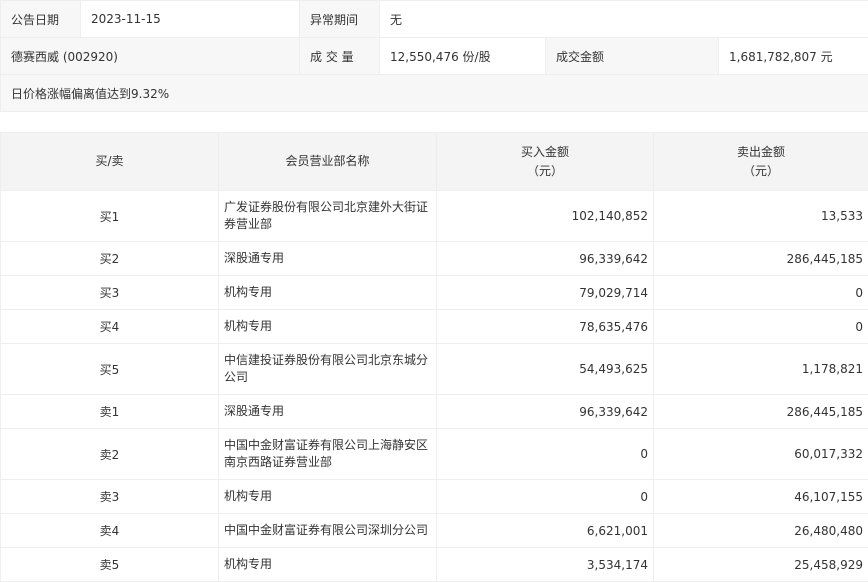  I want to click on row-branch-name: 广发证券股份有限公司北京建外大街证券营业部, so click(328, 216).